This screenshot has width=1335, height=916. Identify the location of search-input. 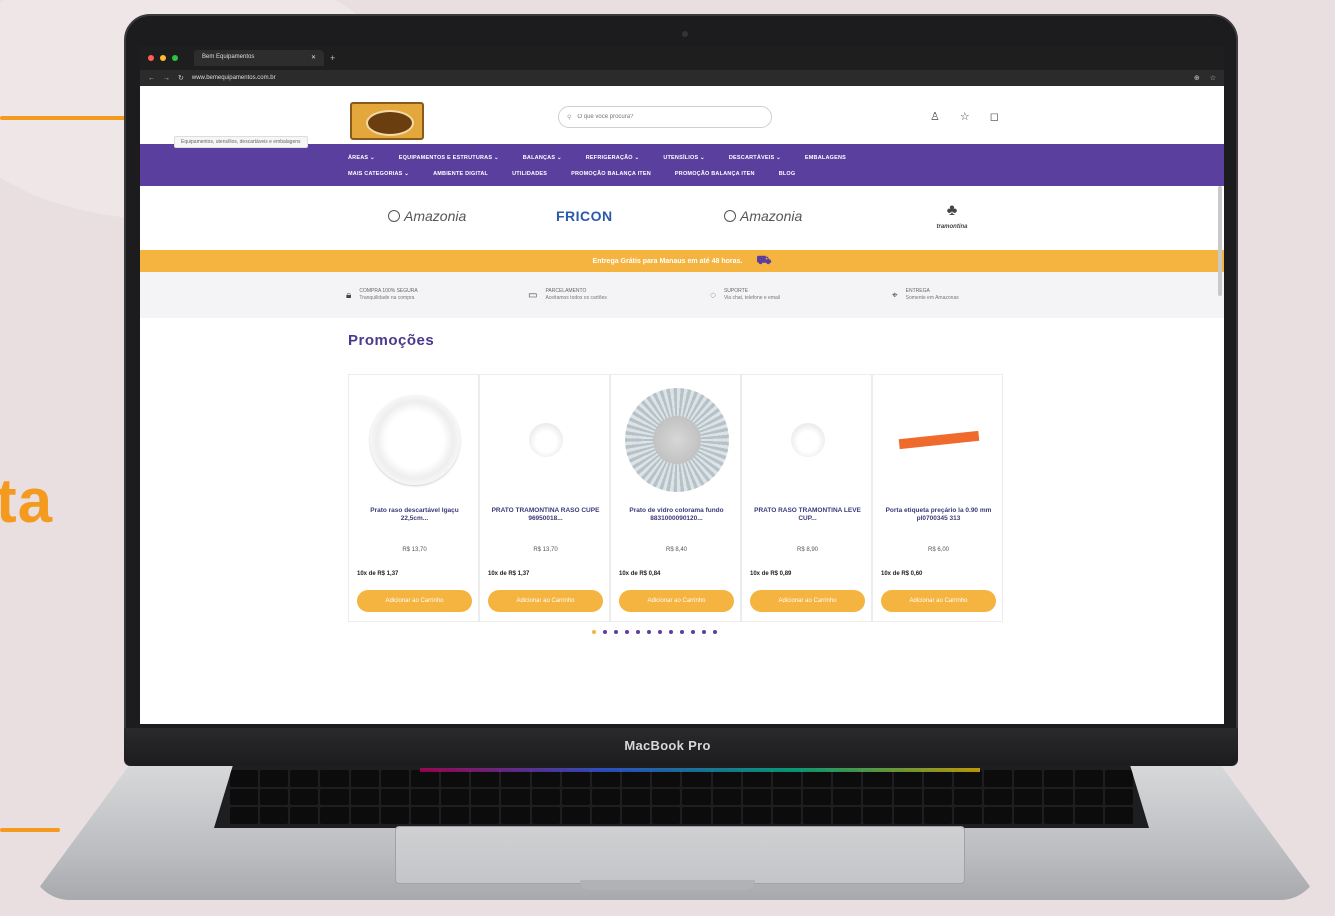
(662, 117).